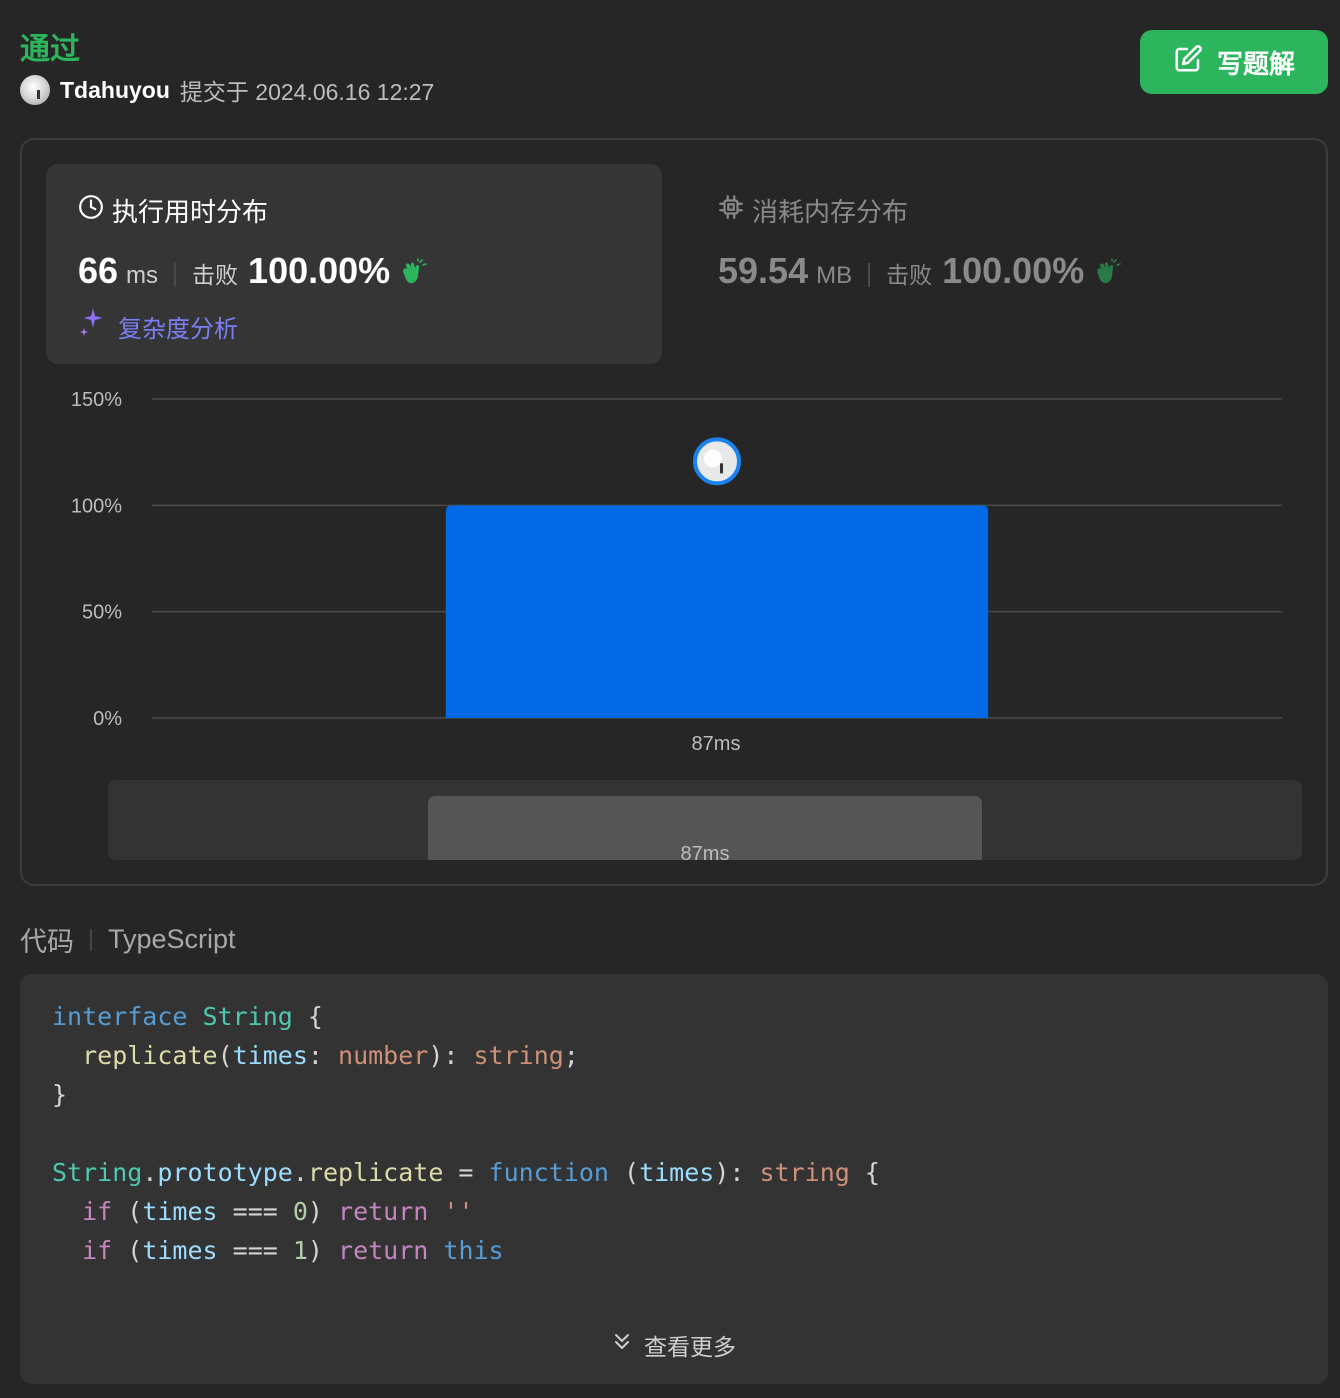 This screenshot has height=1398, width=1340. What do you see at coordinates (102, 613) in the screenshot?
I see `y-tick-label: 50%` at bounding box center [102, 613].